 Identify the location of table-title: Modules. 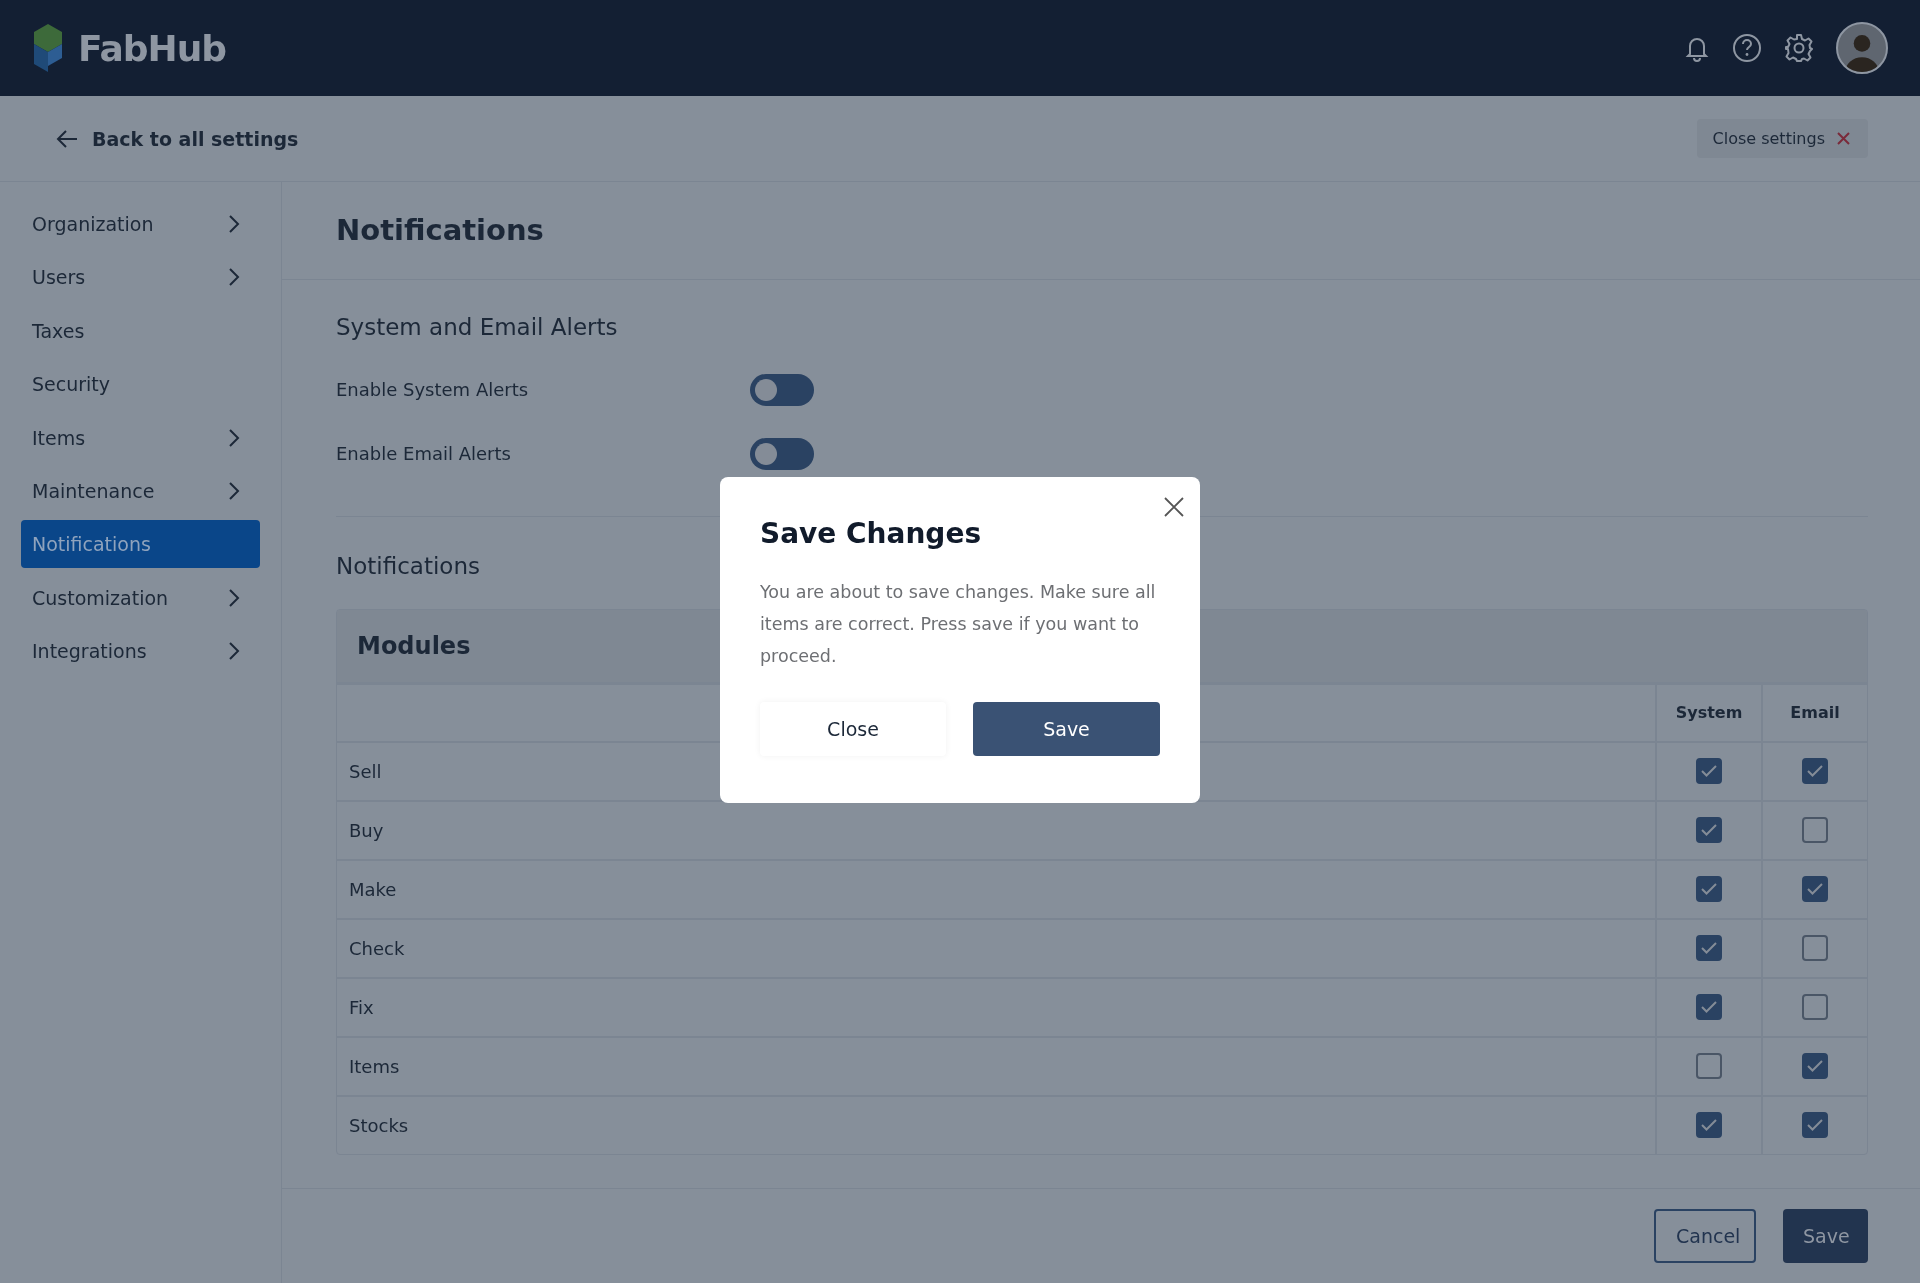
(414, 645).